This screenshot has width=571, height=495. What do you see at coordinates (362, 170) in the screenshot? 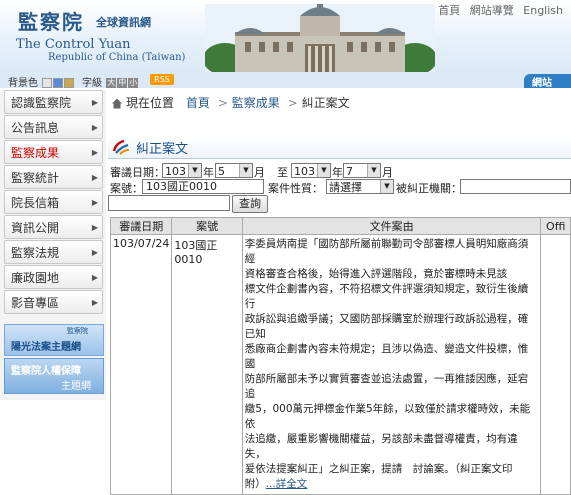
I see `to-month-select: 7 ▼` at bounding box center [362, 170].